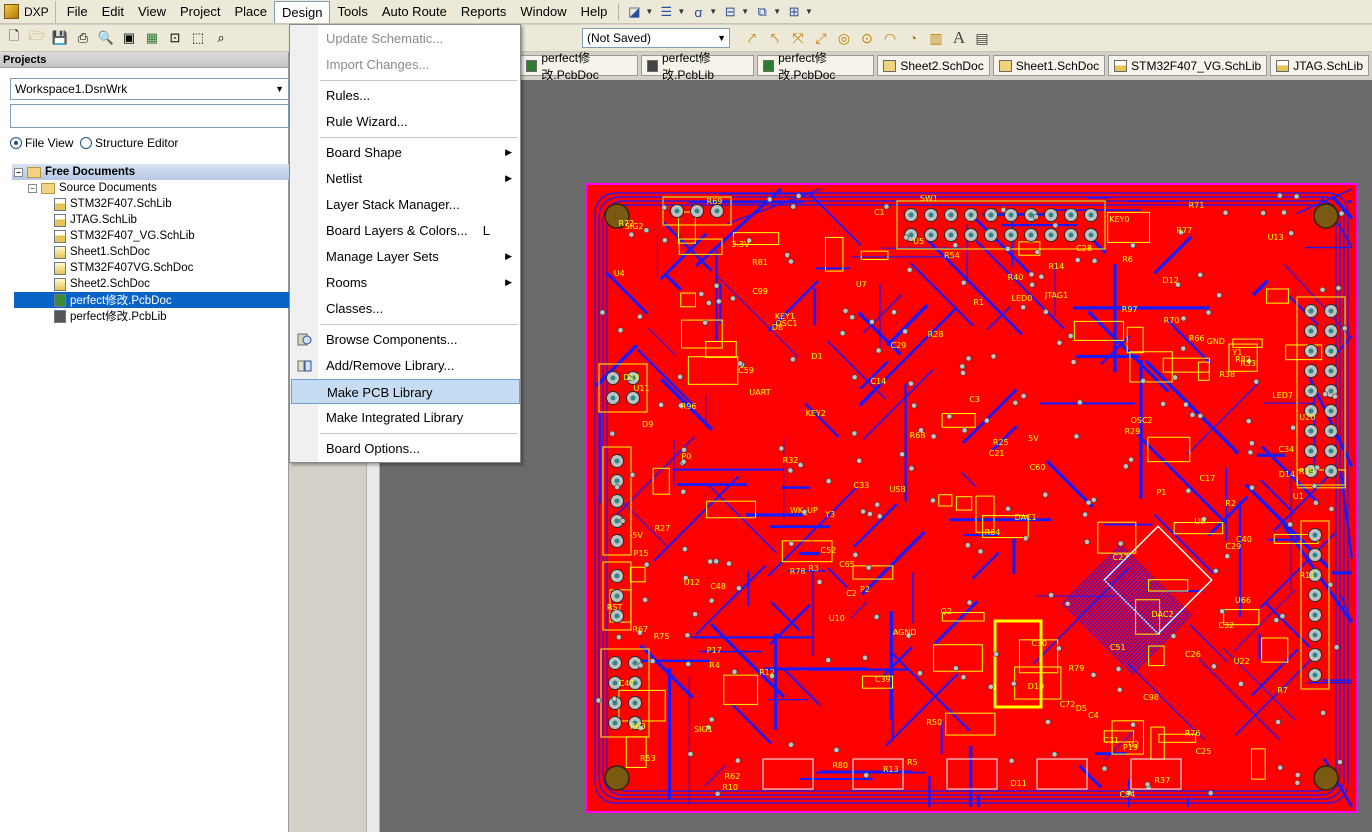 Image resolution: width=1372 pixels, height=832 pixels. What do you see at coordinates (775, 38) in the screenshot?
I see `diff-pair-route-icon: ⤣` at bounding box center [775, 38].